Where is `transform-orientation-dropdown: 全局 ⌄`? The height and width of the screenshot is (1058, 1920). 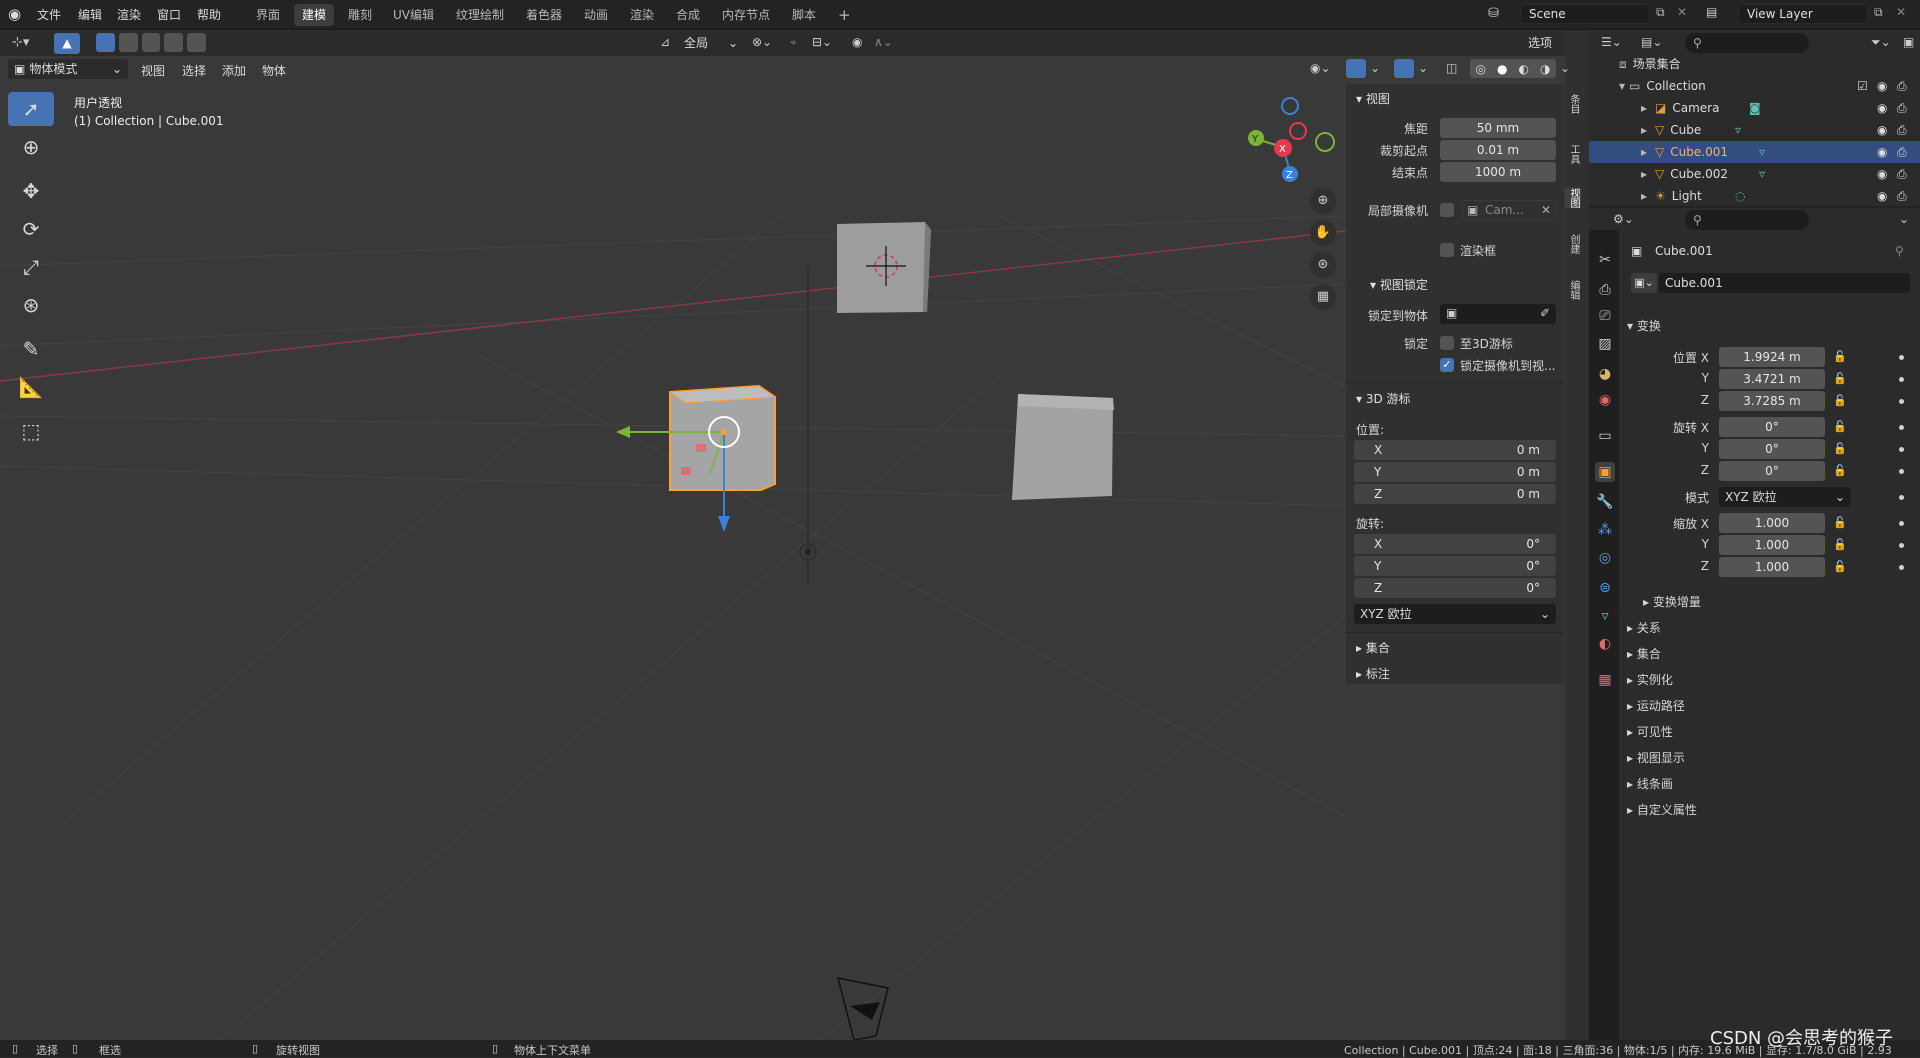
transform-orientation-dropdown: 全局 ⌄ is located at coordinates (711, 43).